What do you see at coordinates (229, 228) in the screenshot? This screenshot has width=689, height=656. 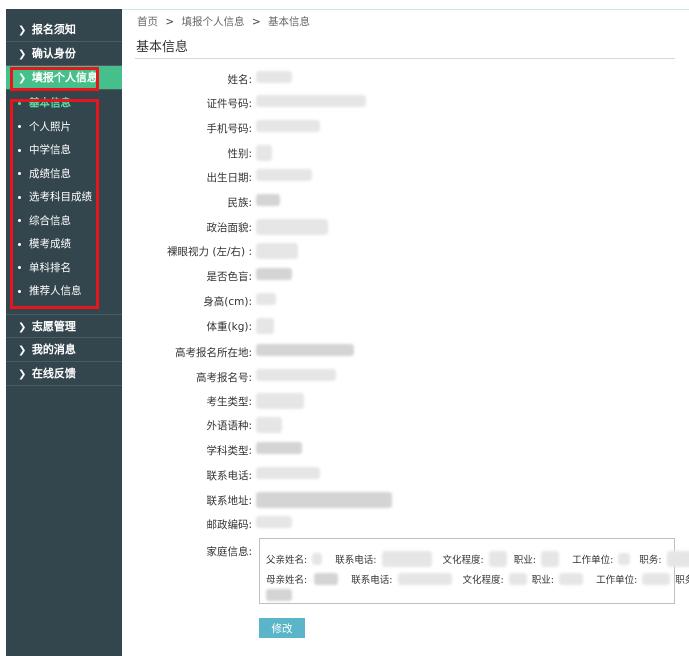 I see `field-label: 政治面貌:` at bounding box center [229, 228].